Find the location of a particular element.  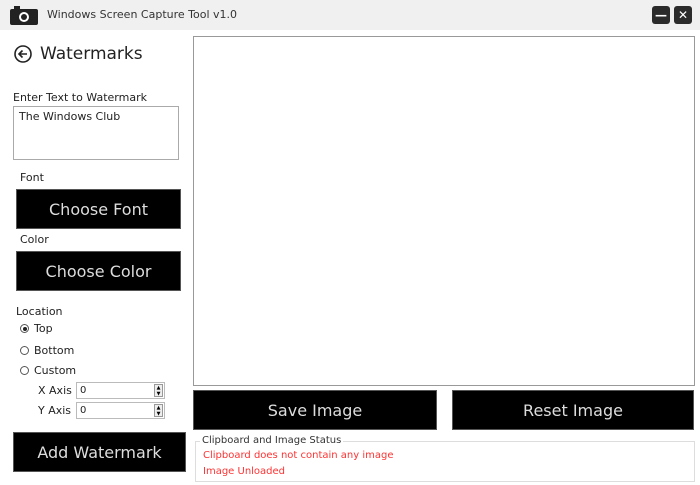

close-button: ✕ is located at coordinates (683, 15).